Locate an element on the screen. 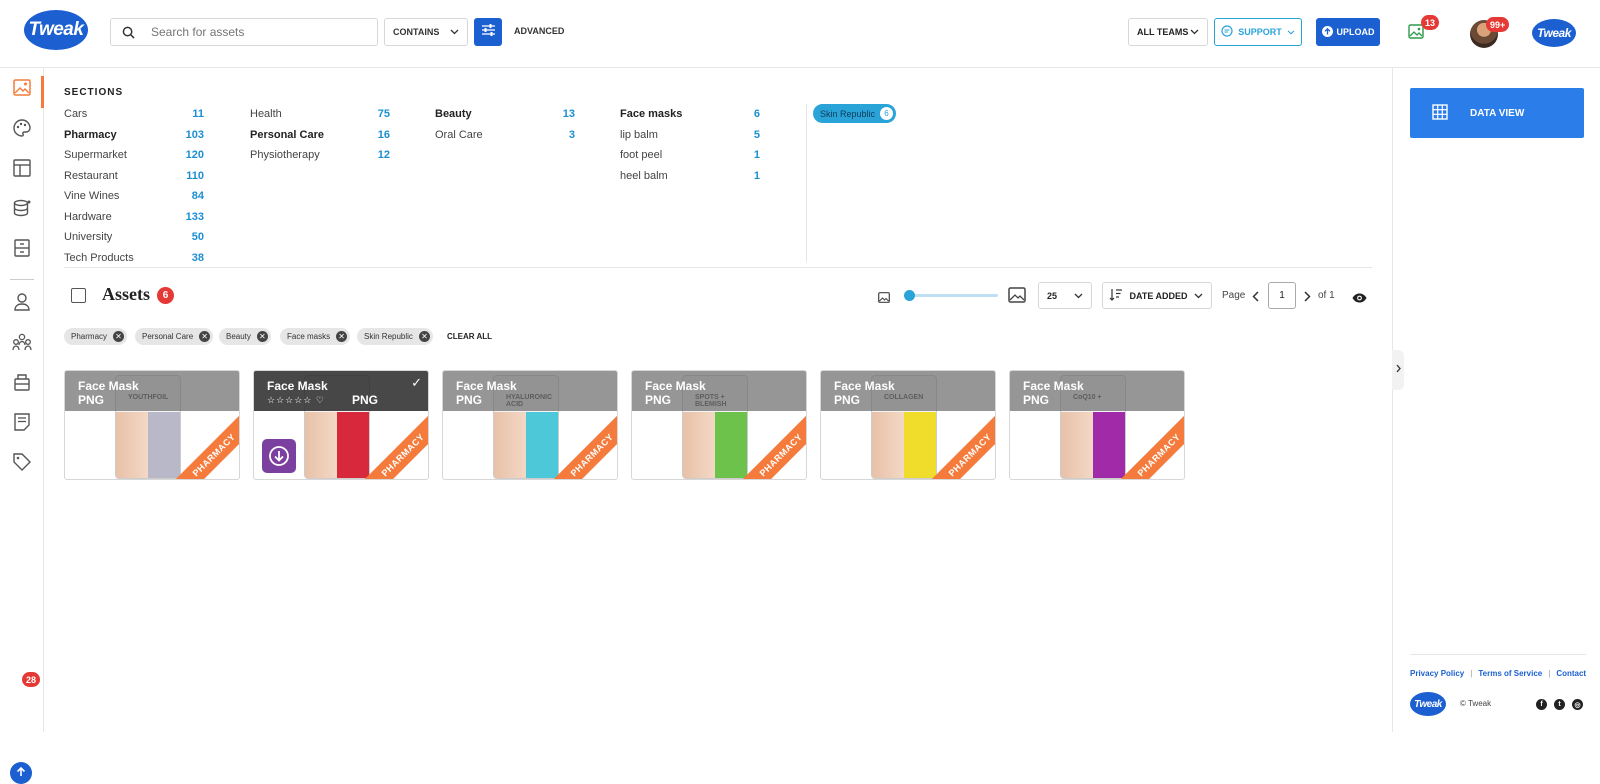  section-item: Personal Care 16 is located at coordinates (320, 135).